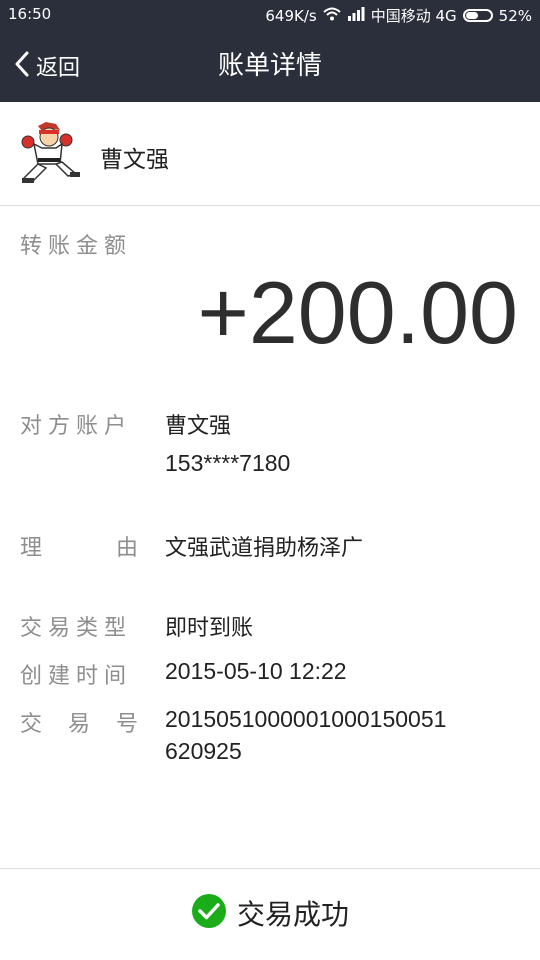 This screenshot has height=960, width=540. What do you see at coordinates (127, 724) in the screenshot?
I see `txno-label-part3: 号` at bounding box center [127, 724].